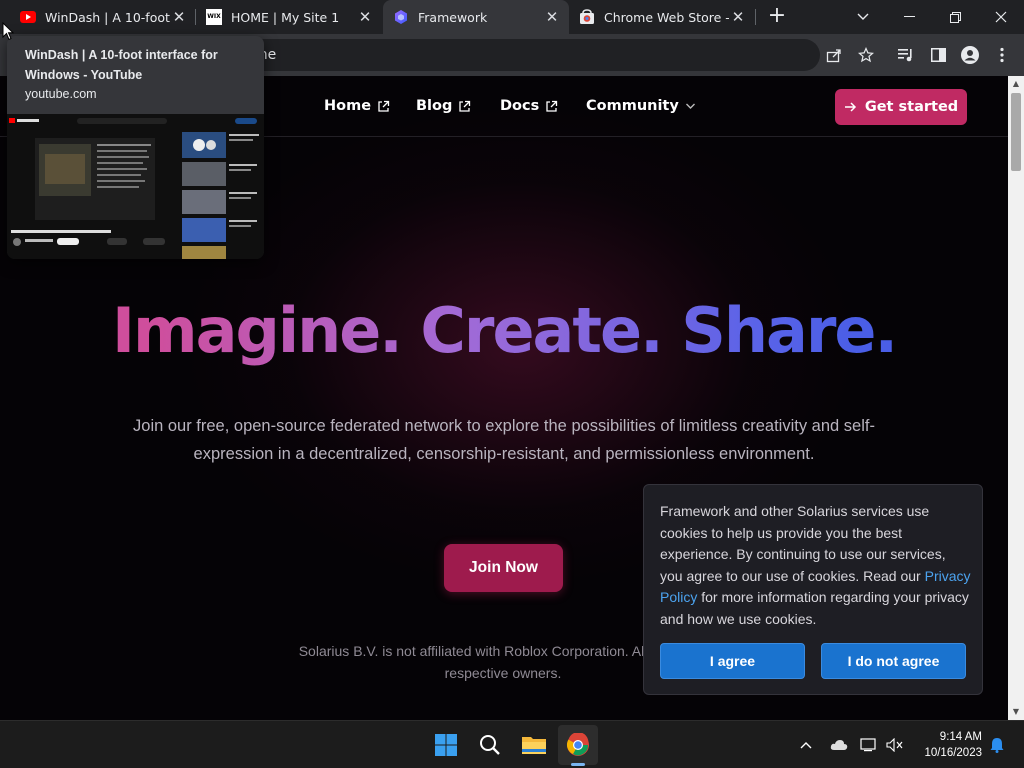 The width and height of the screenshot is (1024, 768). I want to click on nav-blog: Blog, so click(443, 106).